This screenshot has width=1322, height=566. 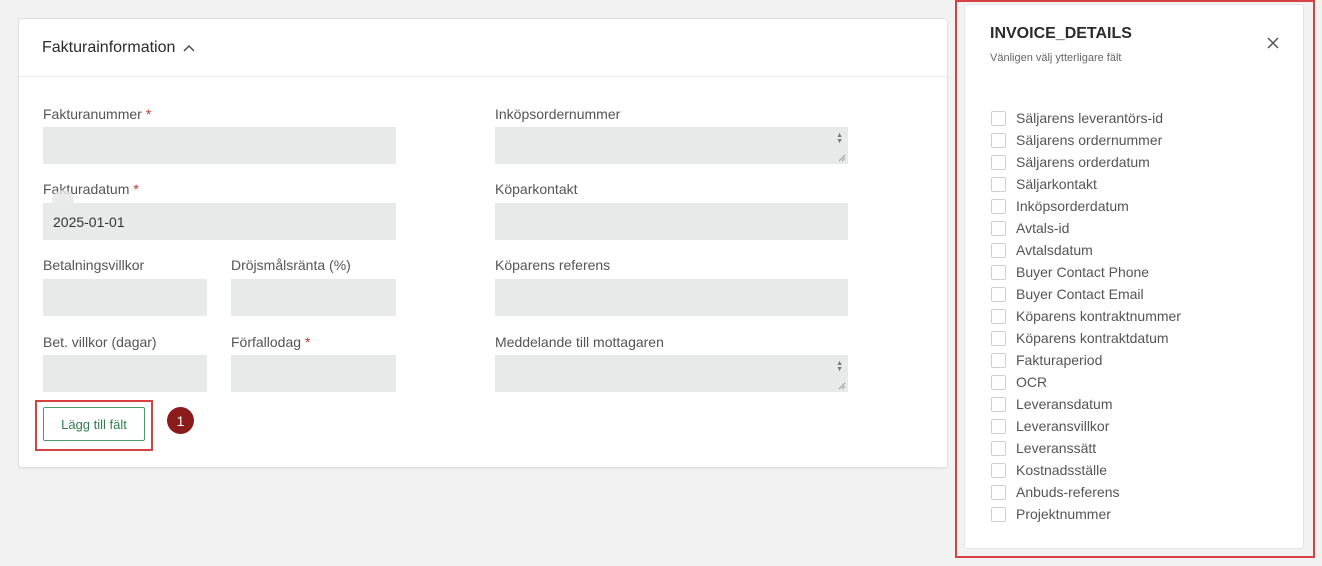 What do you see at coordinates (1090, 118) in the screenshot?
I see `field-option-label: Säljarens leverantörs-id` at bounding box center [1090, 118].